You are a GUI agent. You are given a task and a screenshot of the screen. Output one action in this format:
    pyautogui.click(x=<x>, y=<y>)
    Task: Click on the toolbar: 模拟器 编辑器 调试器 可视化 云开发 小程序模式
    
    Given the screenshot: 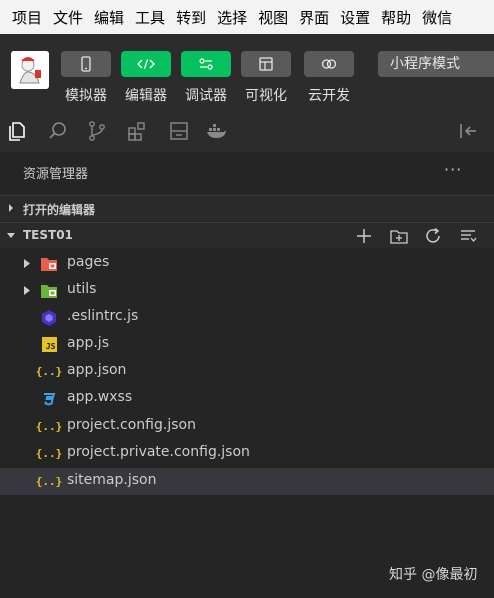 What is the action you would take?
    pyautogui.click(x=247, y=73)
    